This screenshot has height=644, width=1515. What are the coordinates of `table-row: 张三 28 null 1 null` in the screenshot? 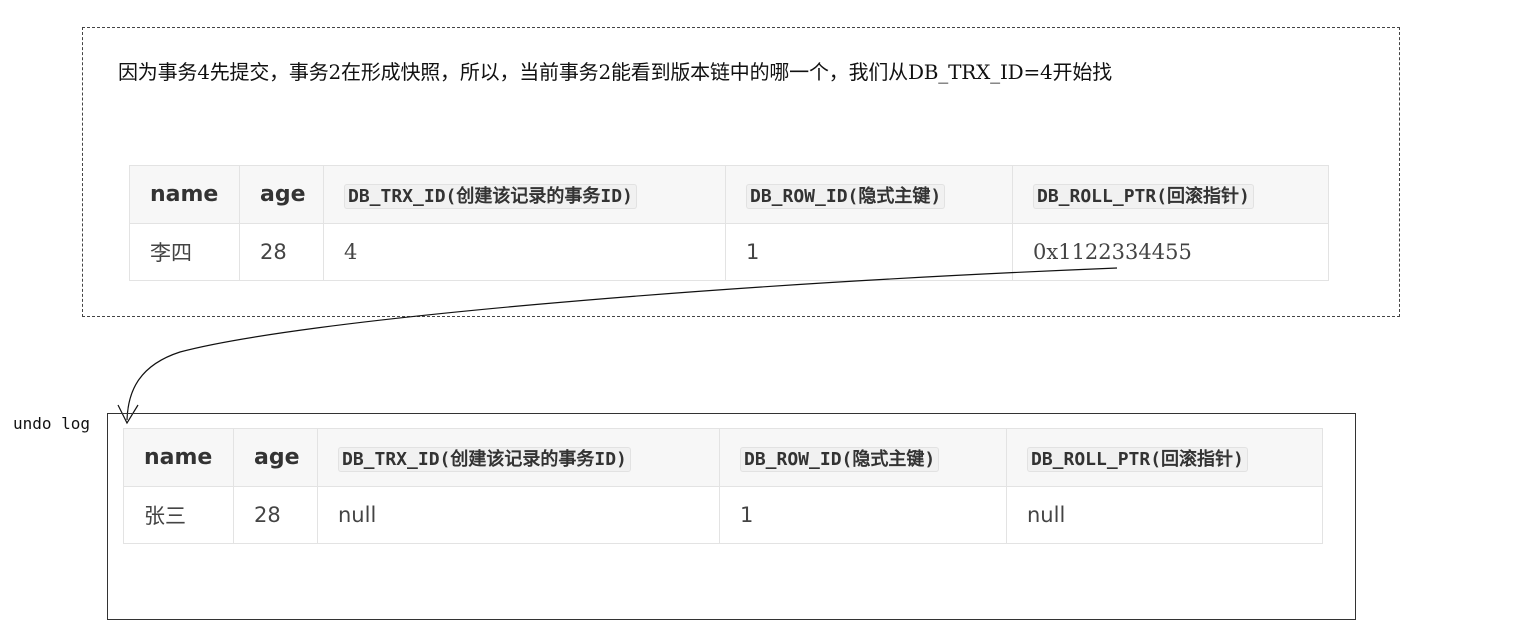 It's located at (723, 515).